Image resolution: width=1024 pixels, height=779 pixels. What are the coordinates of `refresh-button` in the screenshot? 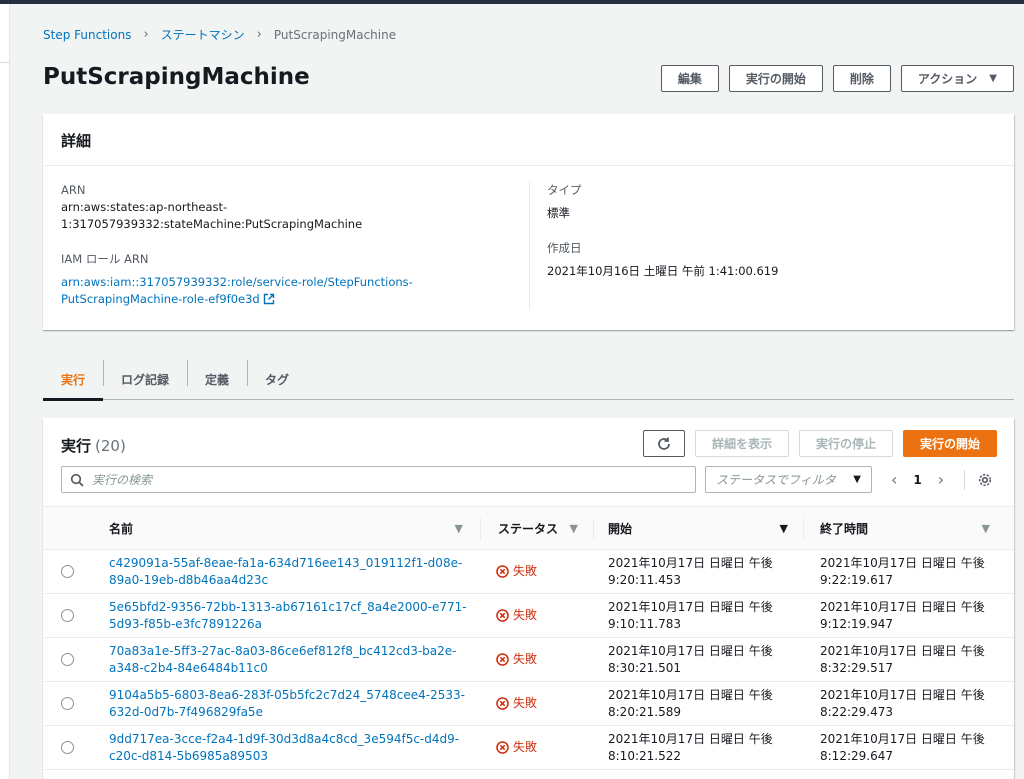 It's located at (663, 443).